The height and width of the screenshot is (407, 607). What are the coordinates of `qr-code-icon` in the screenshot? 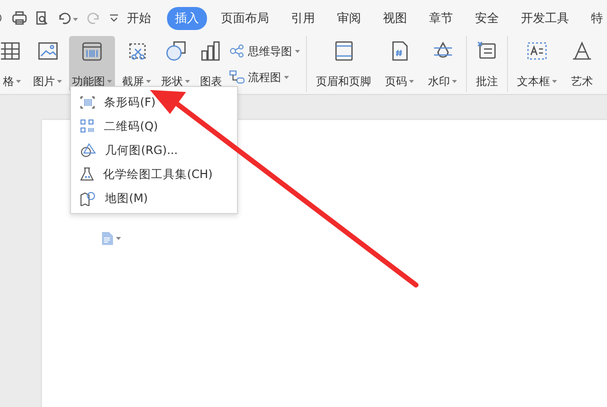 It's located at (87, 126).